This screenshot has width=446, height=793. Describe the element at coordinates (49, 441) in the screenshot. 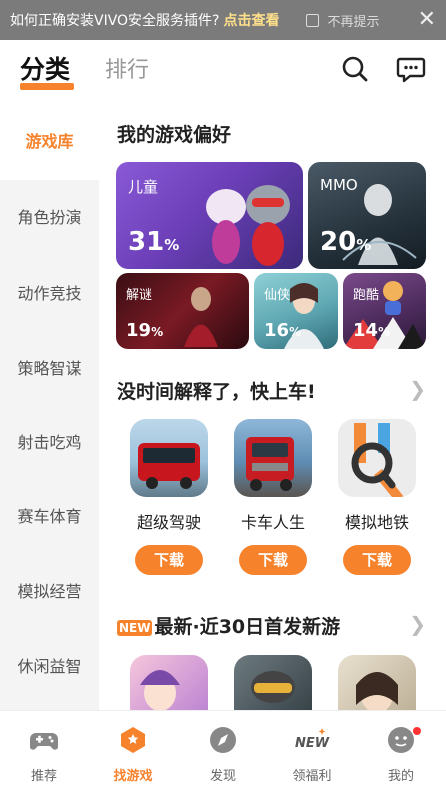

I see `sidebar-item-shooter: 射击吃鸡` at that location.